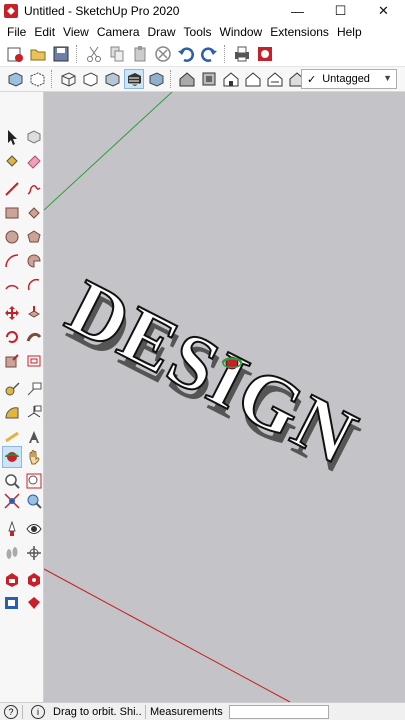 The width and height of the screenshot is (405, 720). Describe the element at coordinates (61, 54) in the screenshot. I see `save-icon` at that location.